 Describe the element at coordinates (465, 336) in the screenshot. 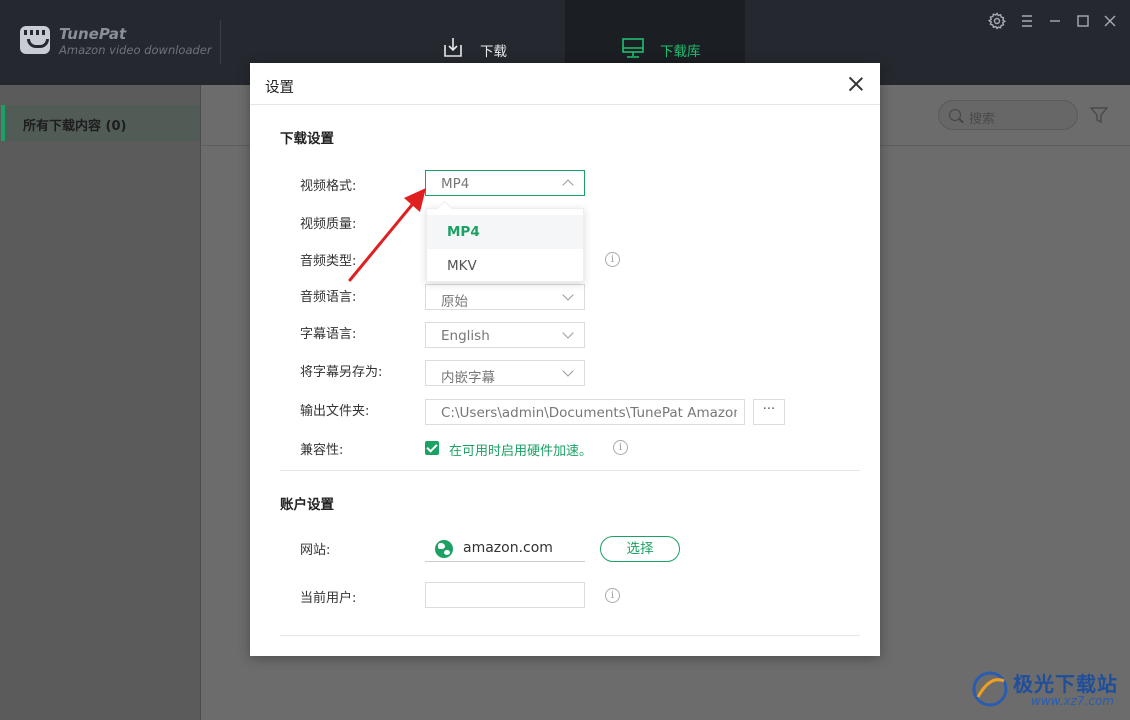

I see `subtitle-language-value: English` at that location.